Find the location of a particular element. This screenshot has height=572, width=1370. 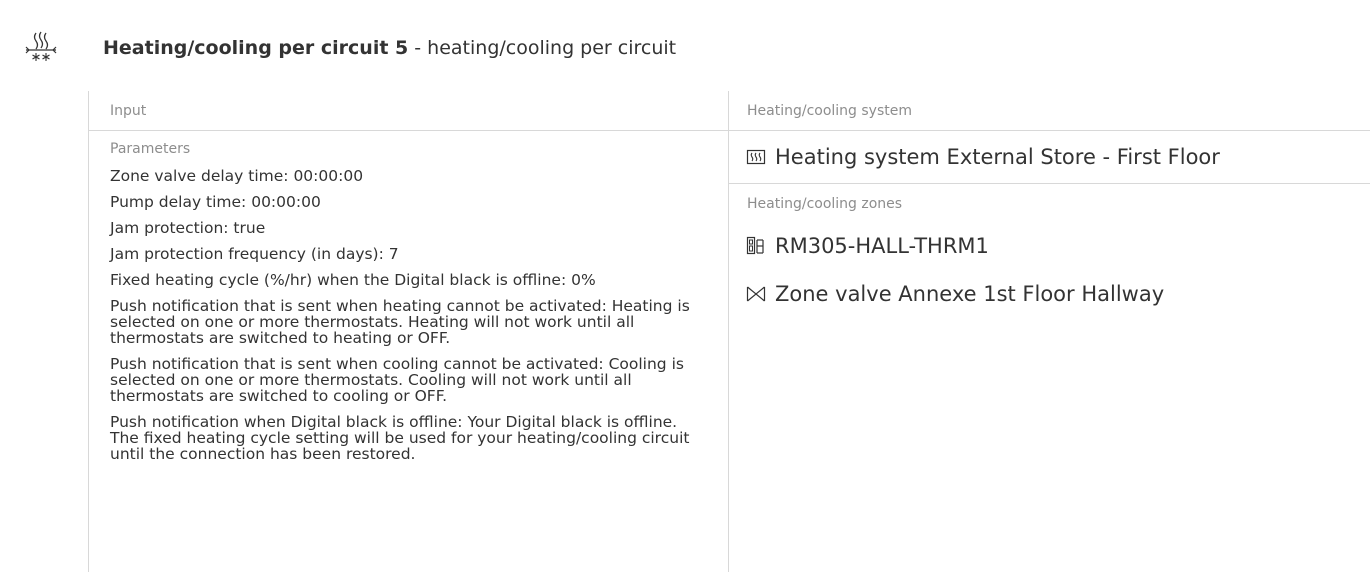

parameter-item: Pump delay time: 00:00:00 is located at coordinates (215, 202).